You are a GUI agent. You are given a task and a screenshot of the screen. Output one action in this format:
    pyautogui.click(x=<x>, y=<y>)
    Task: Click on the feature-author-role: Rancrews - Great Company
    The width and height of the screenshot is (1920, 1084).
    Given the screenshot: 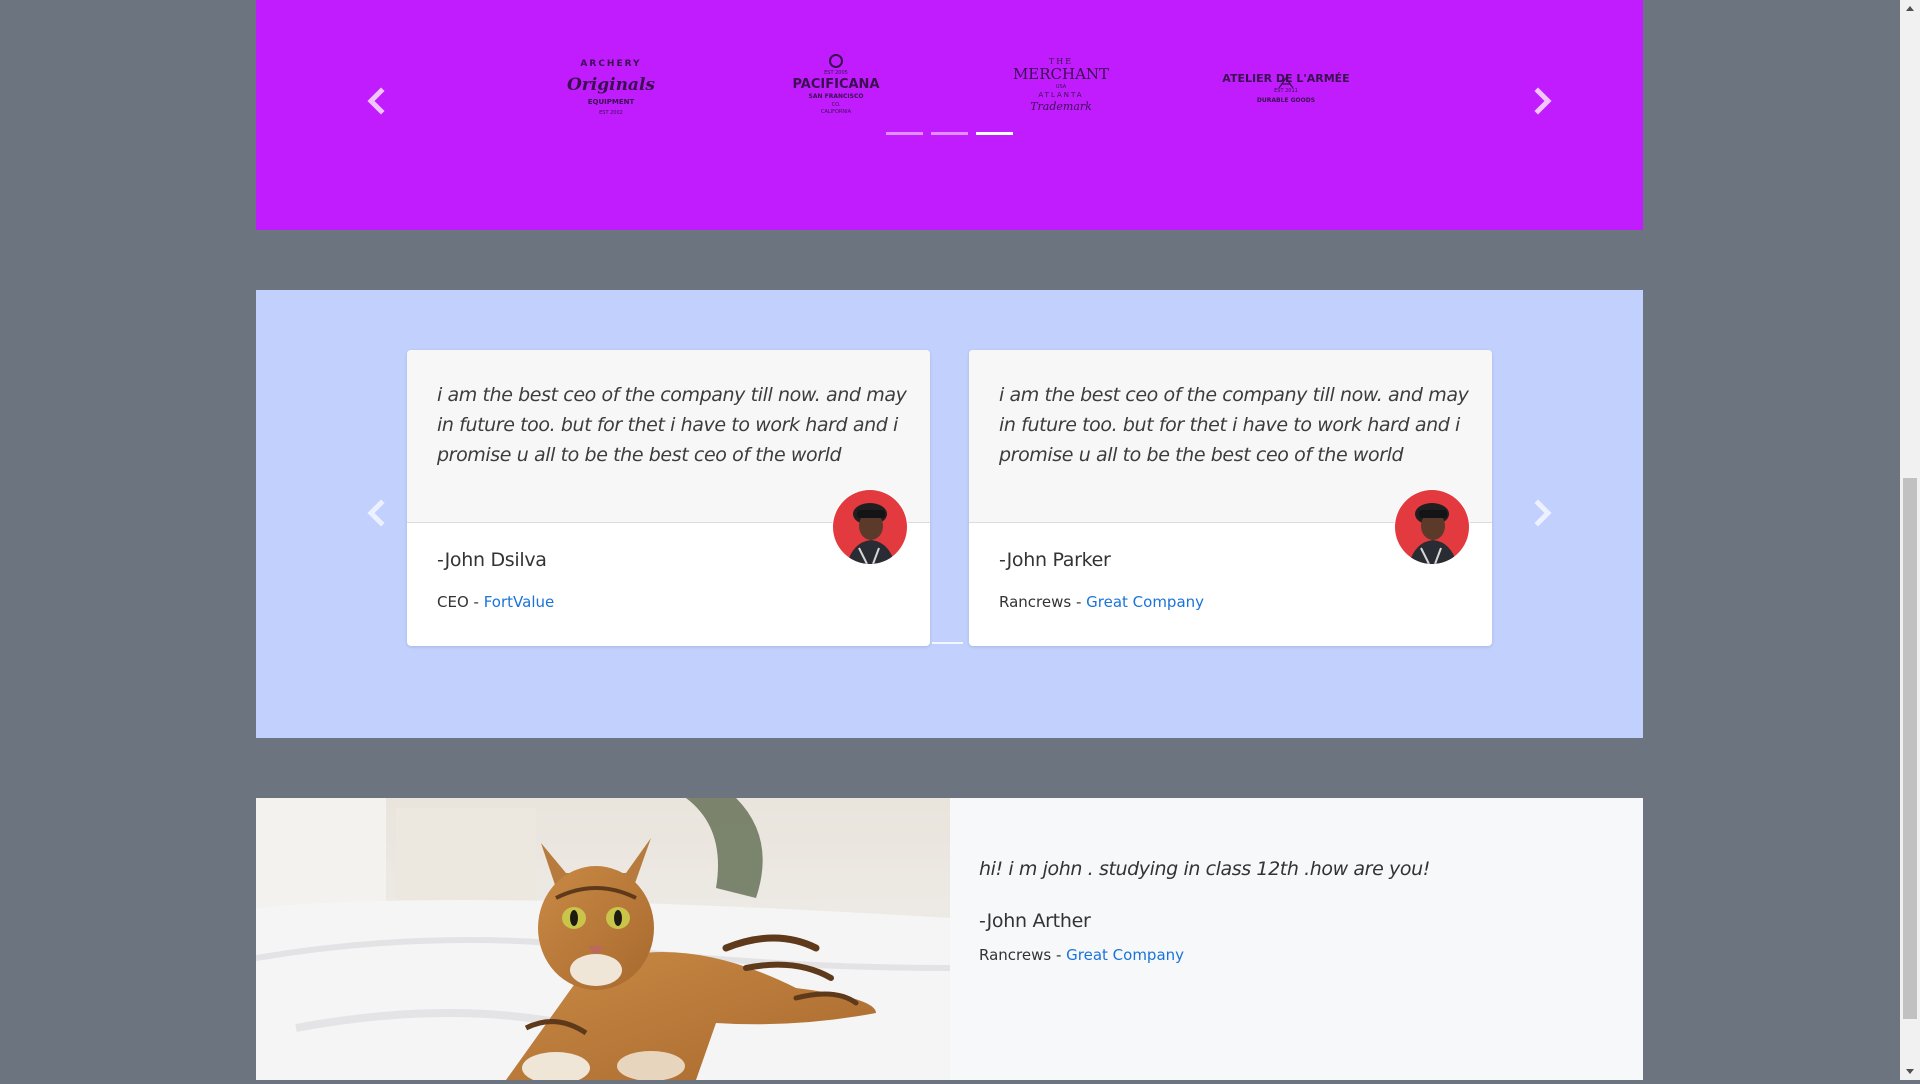 What is the action you would take?
    pyautogui.click(x=1204, y=955)
    